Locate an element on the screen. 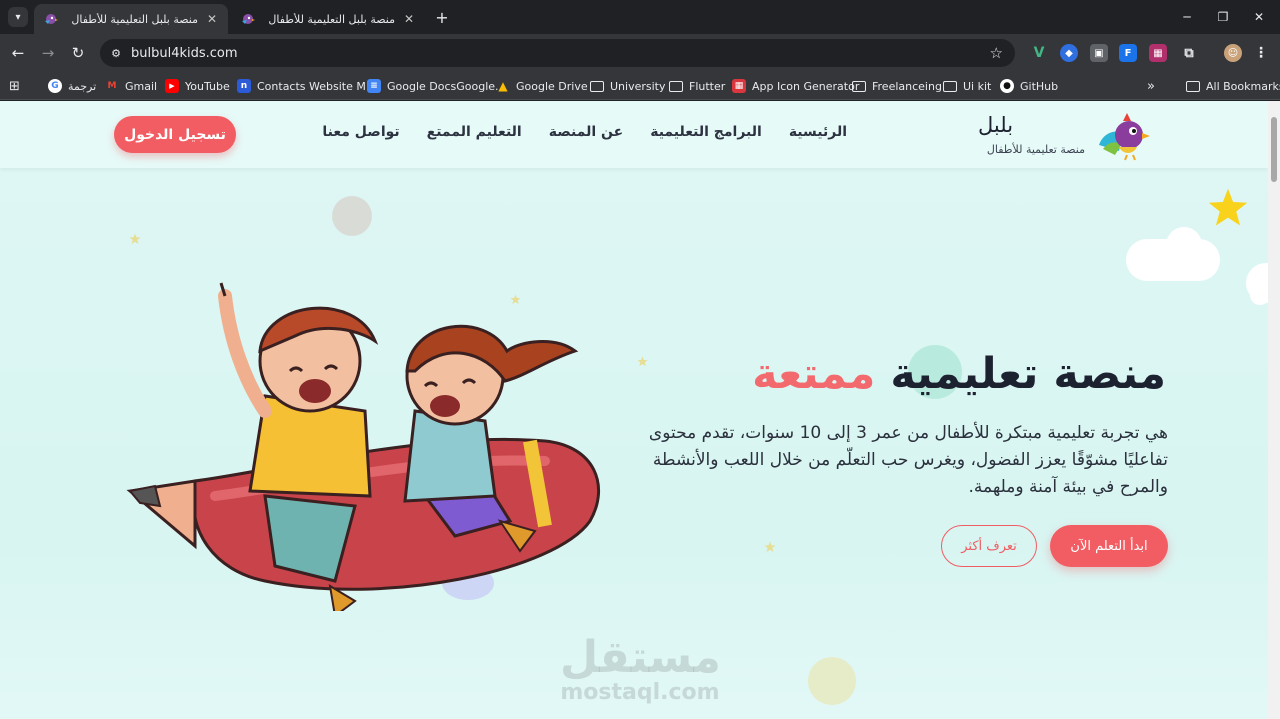 This screenshot has height=719, width=1280. profile-avatar: ☺ is located at coordinates (1233, 53).